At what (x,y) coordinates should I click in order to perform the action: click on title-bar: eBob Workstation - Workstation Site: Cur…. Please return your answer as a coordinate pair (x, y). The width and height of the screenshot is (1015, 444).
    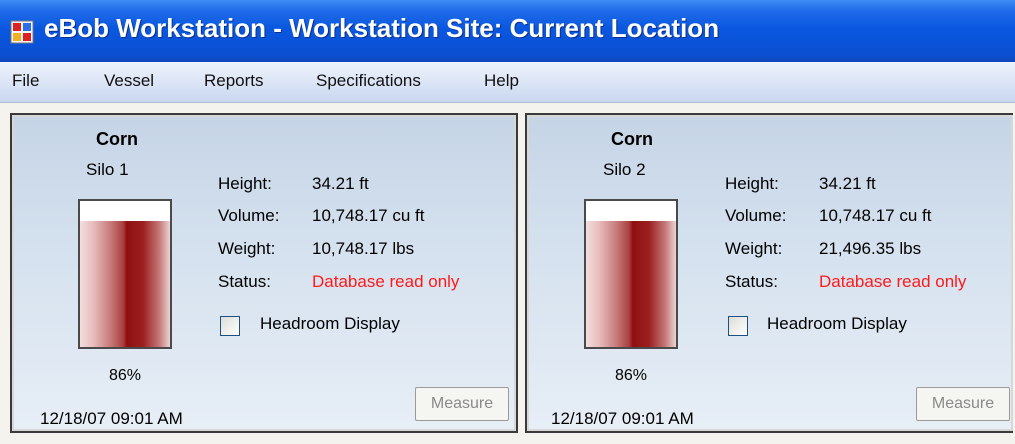
    Looking at the image, I should click on (507, 31).